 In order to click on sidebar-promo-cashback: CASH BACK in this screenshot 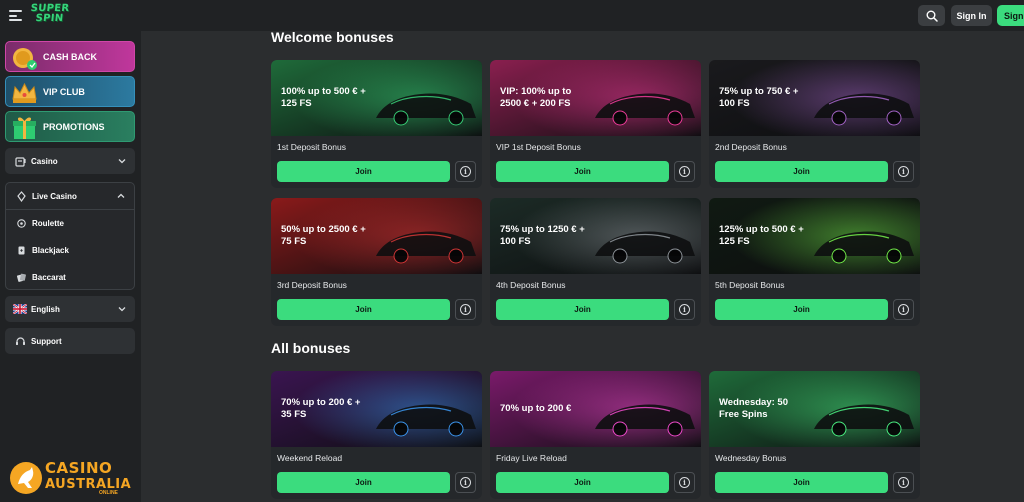, I will do `click(70, 56)`.